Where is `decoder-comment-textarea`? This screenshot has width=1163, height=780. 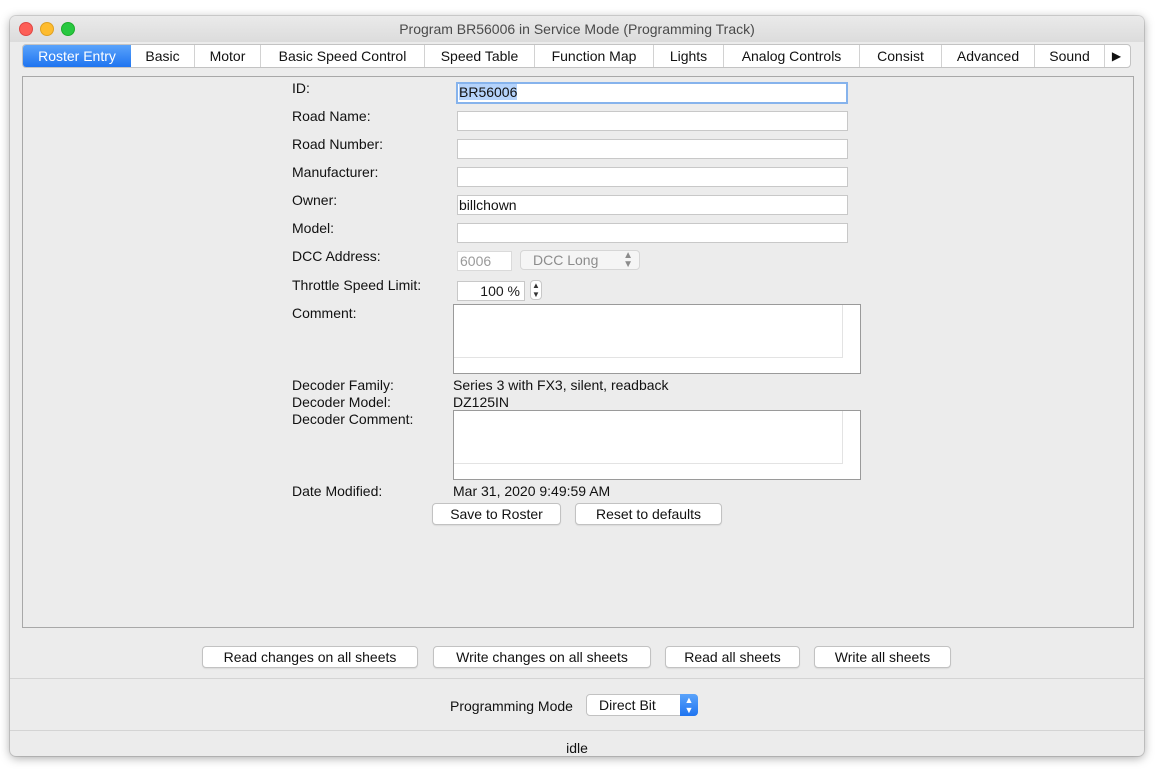
decoder-comment-textarea is located at coordinates (657, 445).